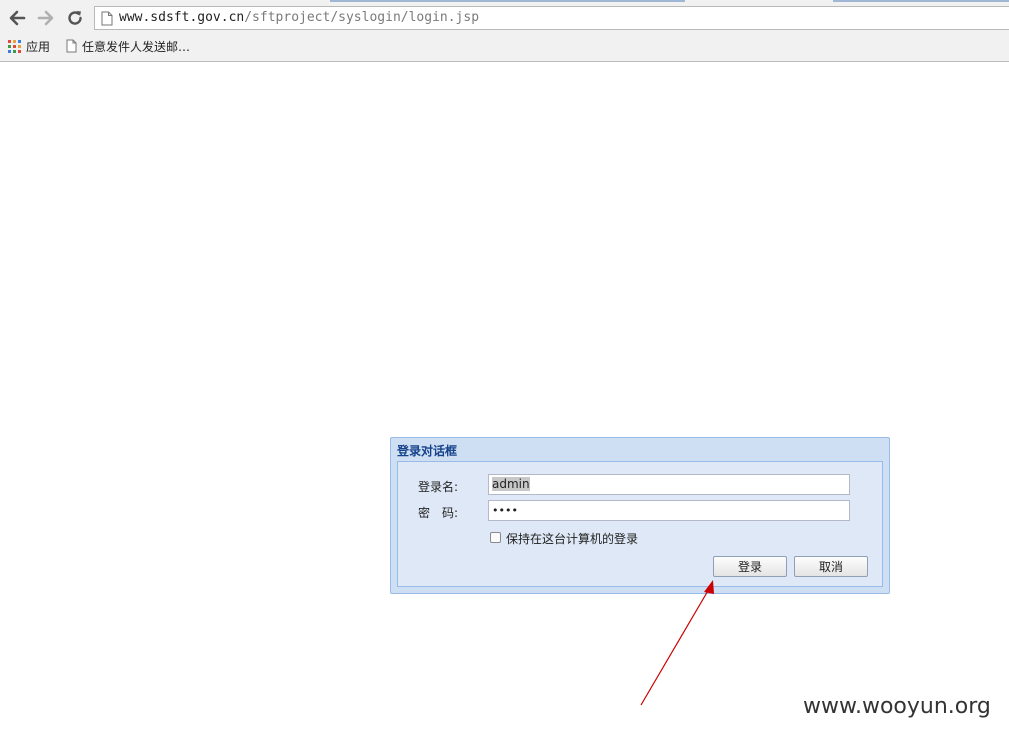  Describe the element at coordinates (675, 647) in the screenshot. I see `annotation-arrow-line` at that location.